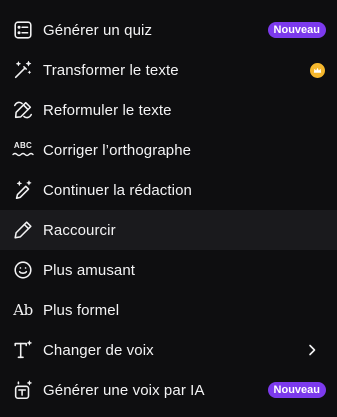 The height and width of the screenshot is (417, 337). I want to click on ab-typography-icon: Ab, so click(23, 310).